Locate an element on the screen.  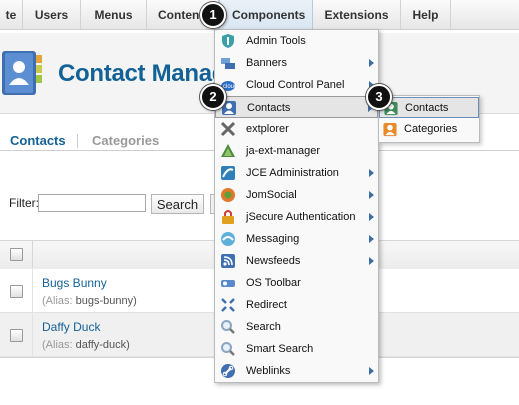
contact-alias: (Alias: daffy-duck) is located at coordinates (86, 345).